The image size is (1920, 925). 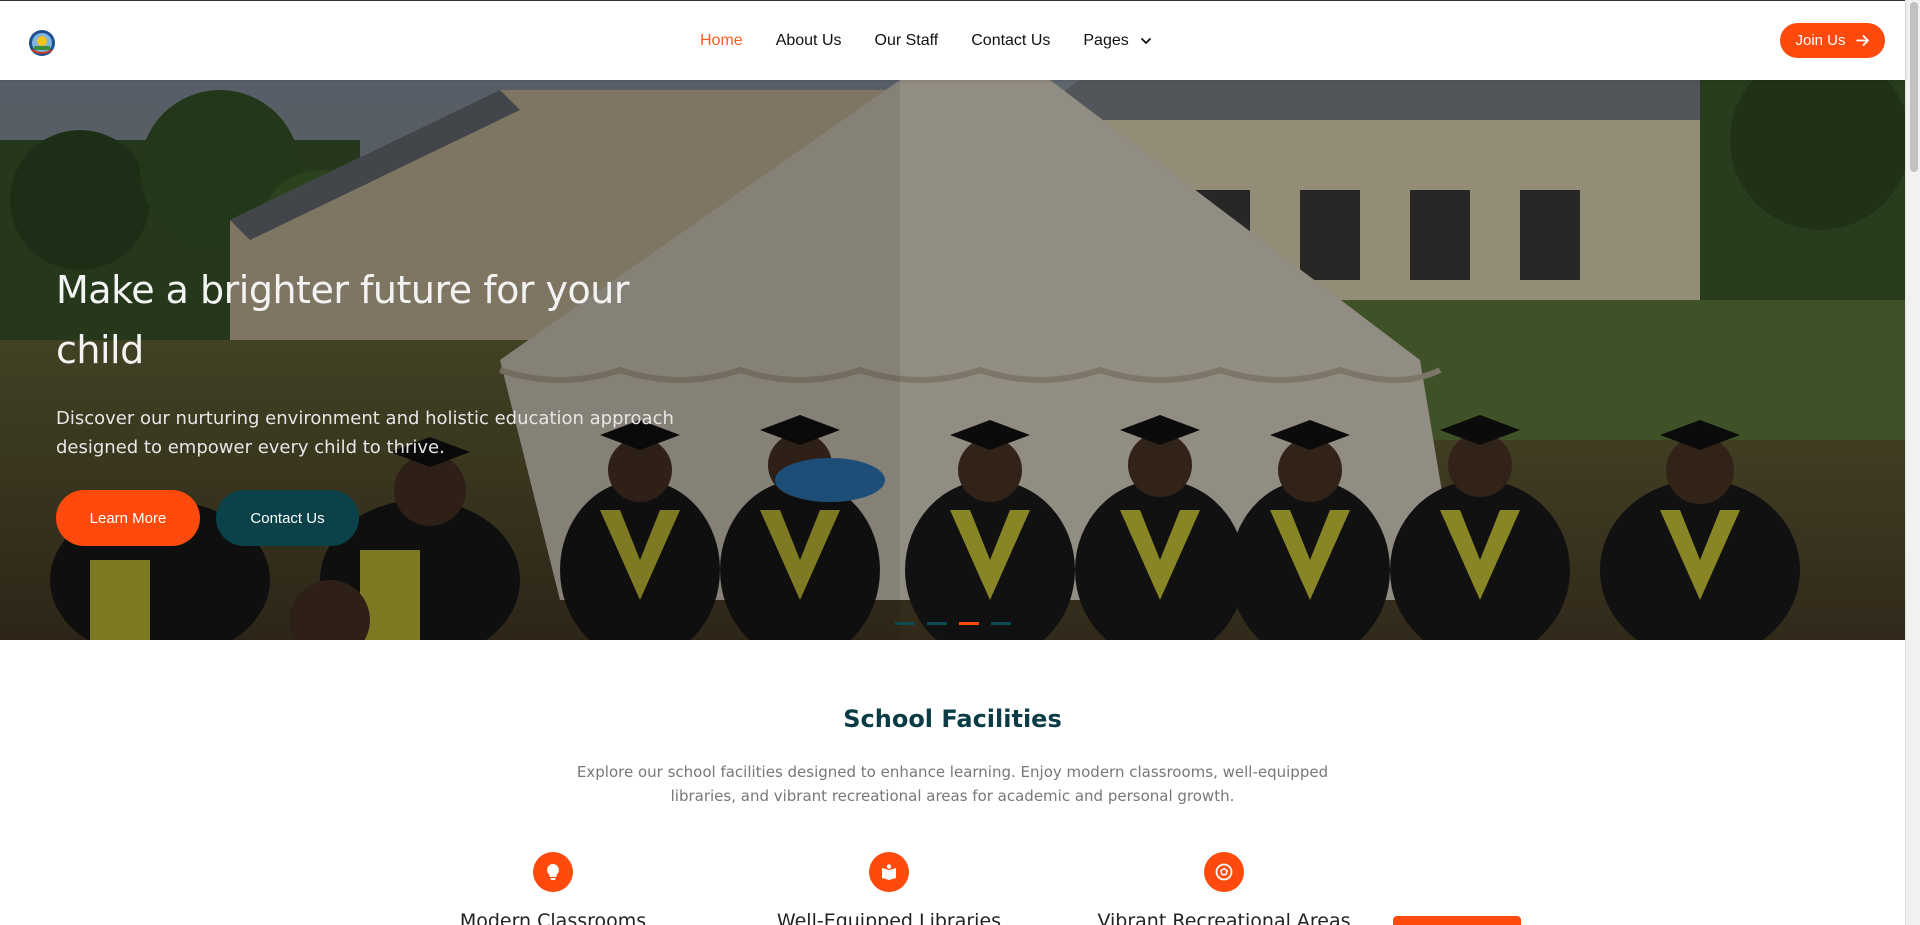 I want to click on facility-card: Vibrant Recreational Areas, so click(x=1224, y=888).